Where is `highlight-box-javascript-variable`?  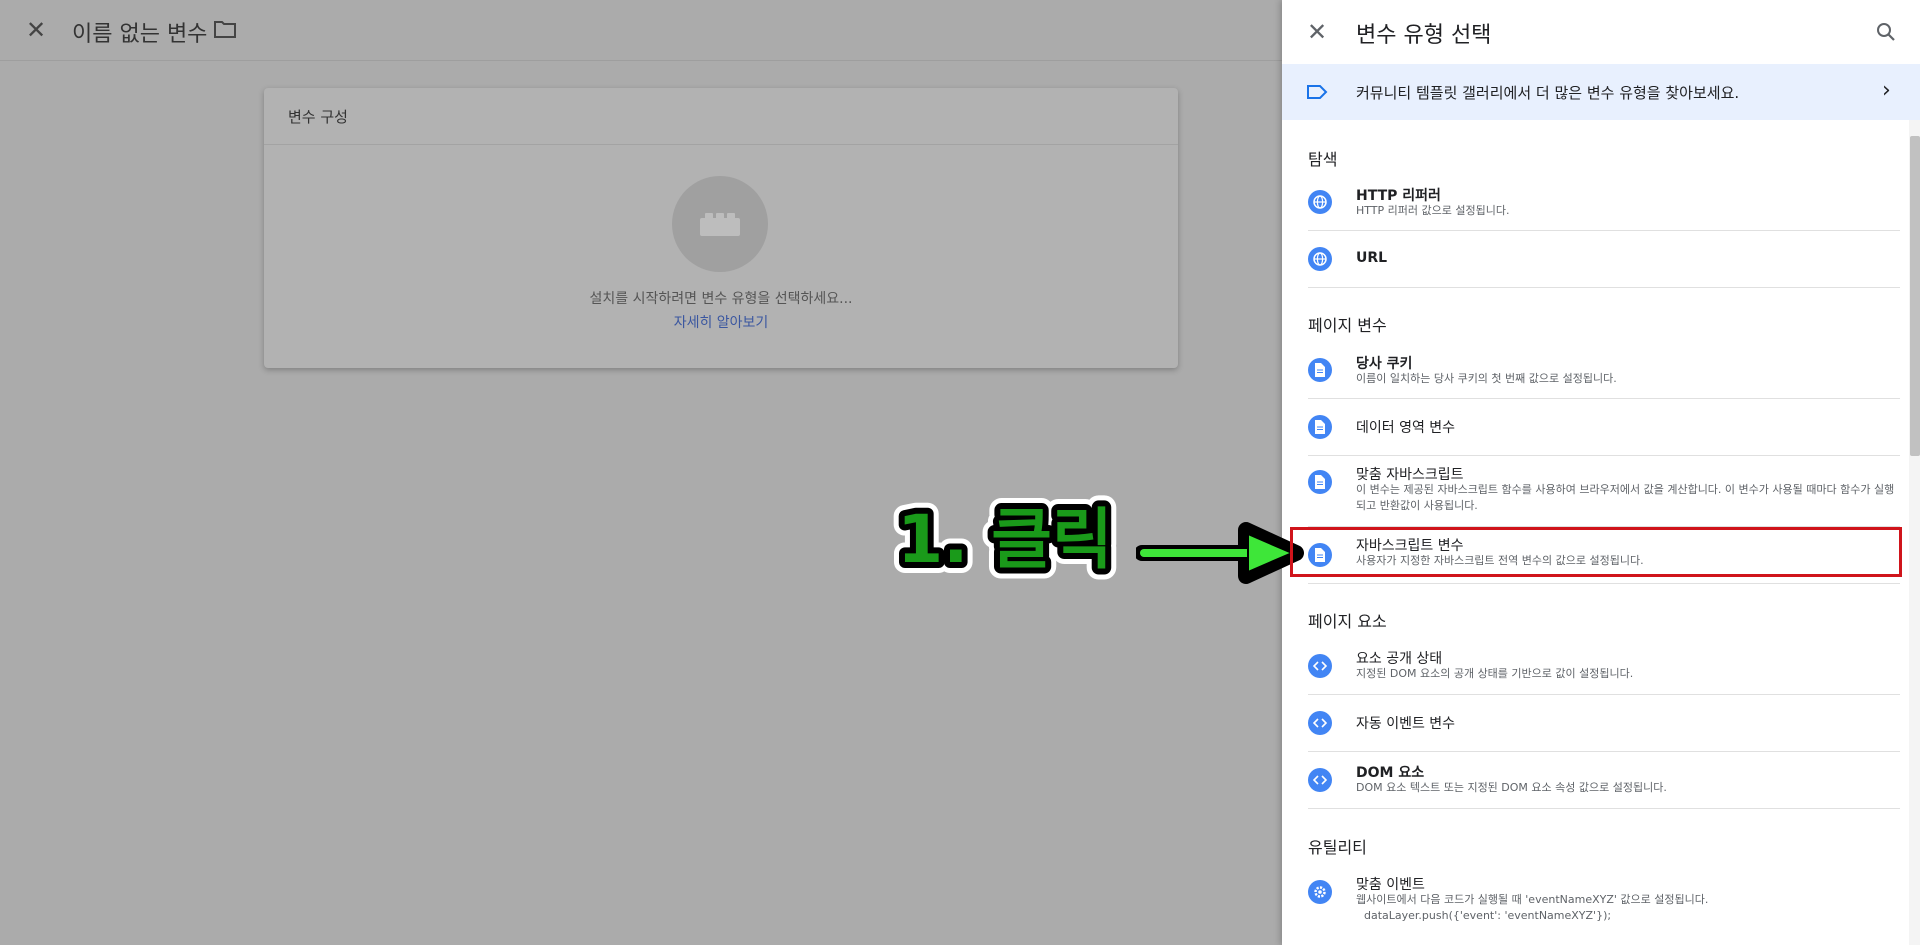
highlight-box-javascript-variable is located at coordinates (1596, 552).